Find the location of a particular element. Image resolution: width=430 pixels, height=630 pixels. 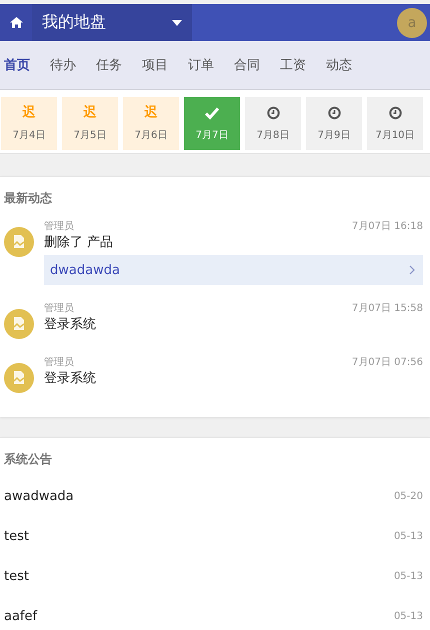

day-date: 7月9日 is located at coordinates (334, 135).